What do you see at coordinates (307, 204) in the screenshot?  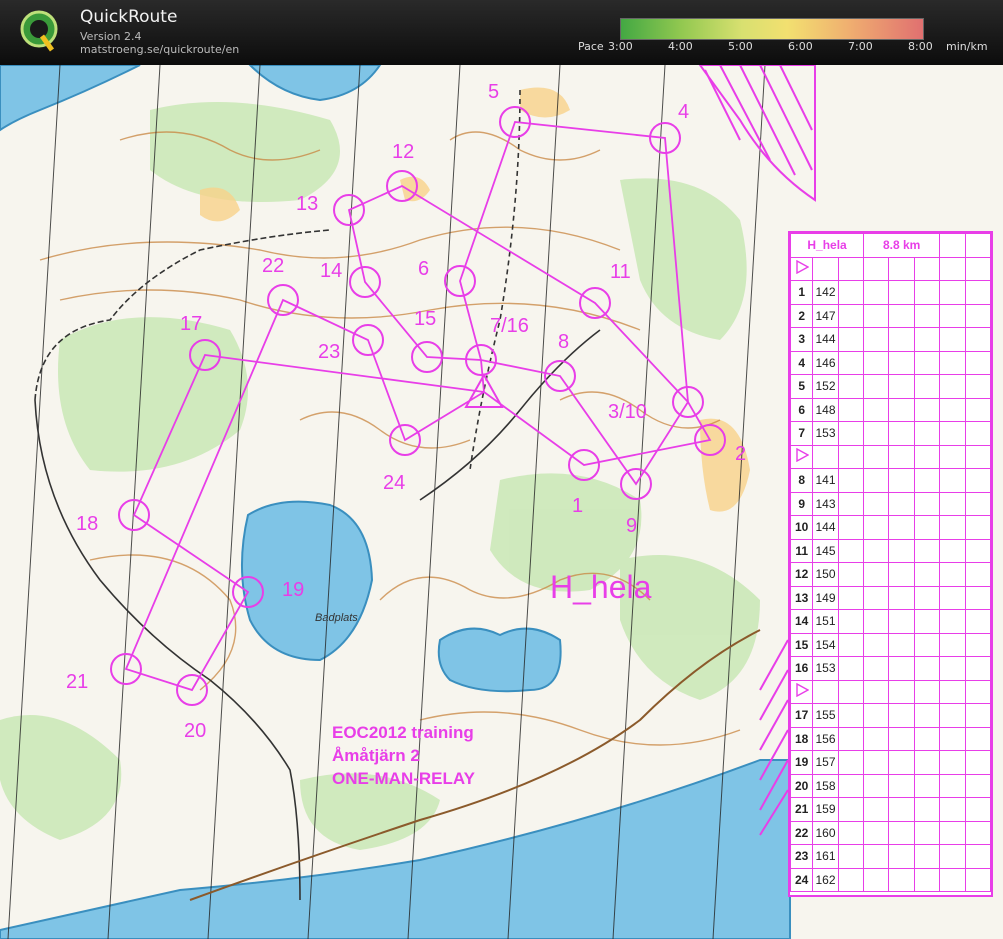 I see `svg-text: 13` at bounding box center [307, 204].